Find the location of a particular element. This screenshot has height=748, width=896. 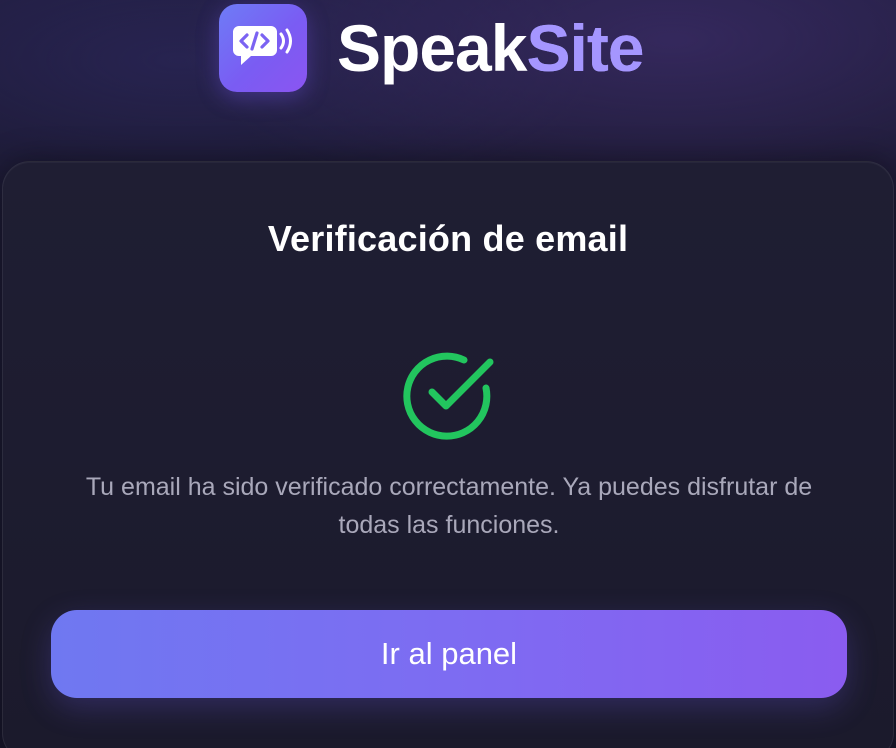

check-circle-icon is located at coordinates (448, 396).